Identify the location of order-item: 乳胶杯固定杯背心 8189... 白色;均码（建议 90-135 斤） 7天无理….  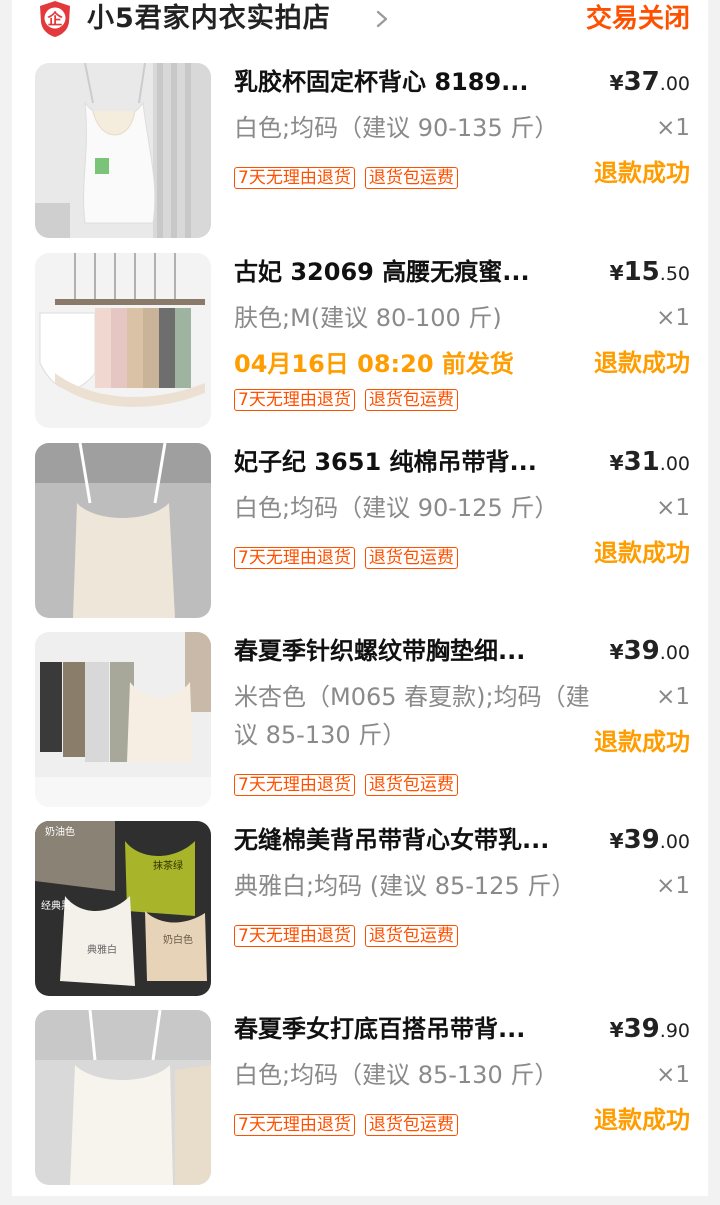
(360, 151).